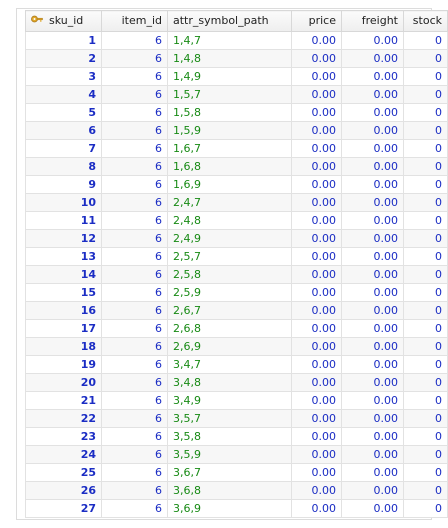 The image size is (448, 528). What do you see at coordinates (63, 418) in the screenshot?
I see `cell-sku-id: 22` at bounding box center [63, 418].